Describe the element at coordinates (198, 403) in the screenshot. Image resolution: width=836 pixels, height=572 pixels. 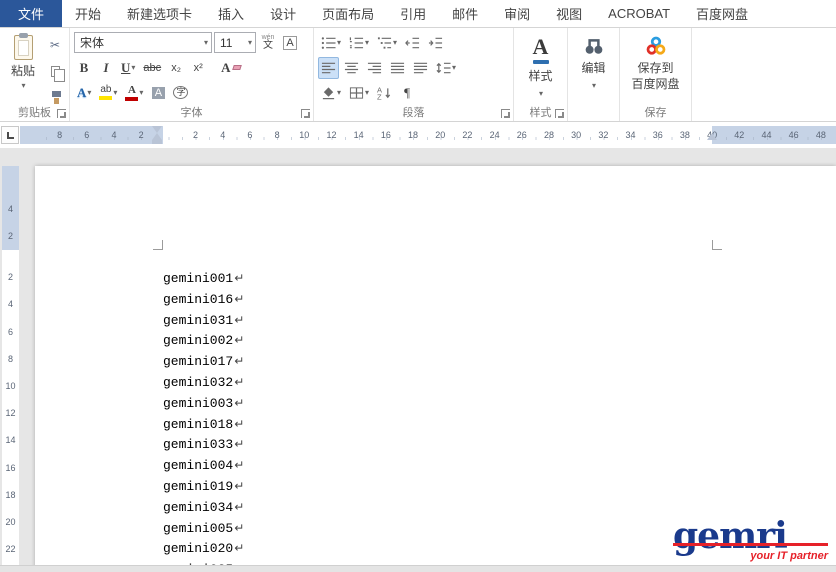
I see `line-text: gemini003` at that location.